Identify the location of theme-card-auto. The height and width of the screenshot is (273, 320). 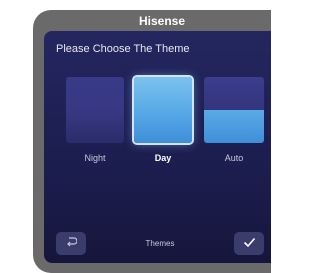
(234, 110).